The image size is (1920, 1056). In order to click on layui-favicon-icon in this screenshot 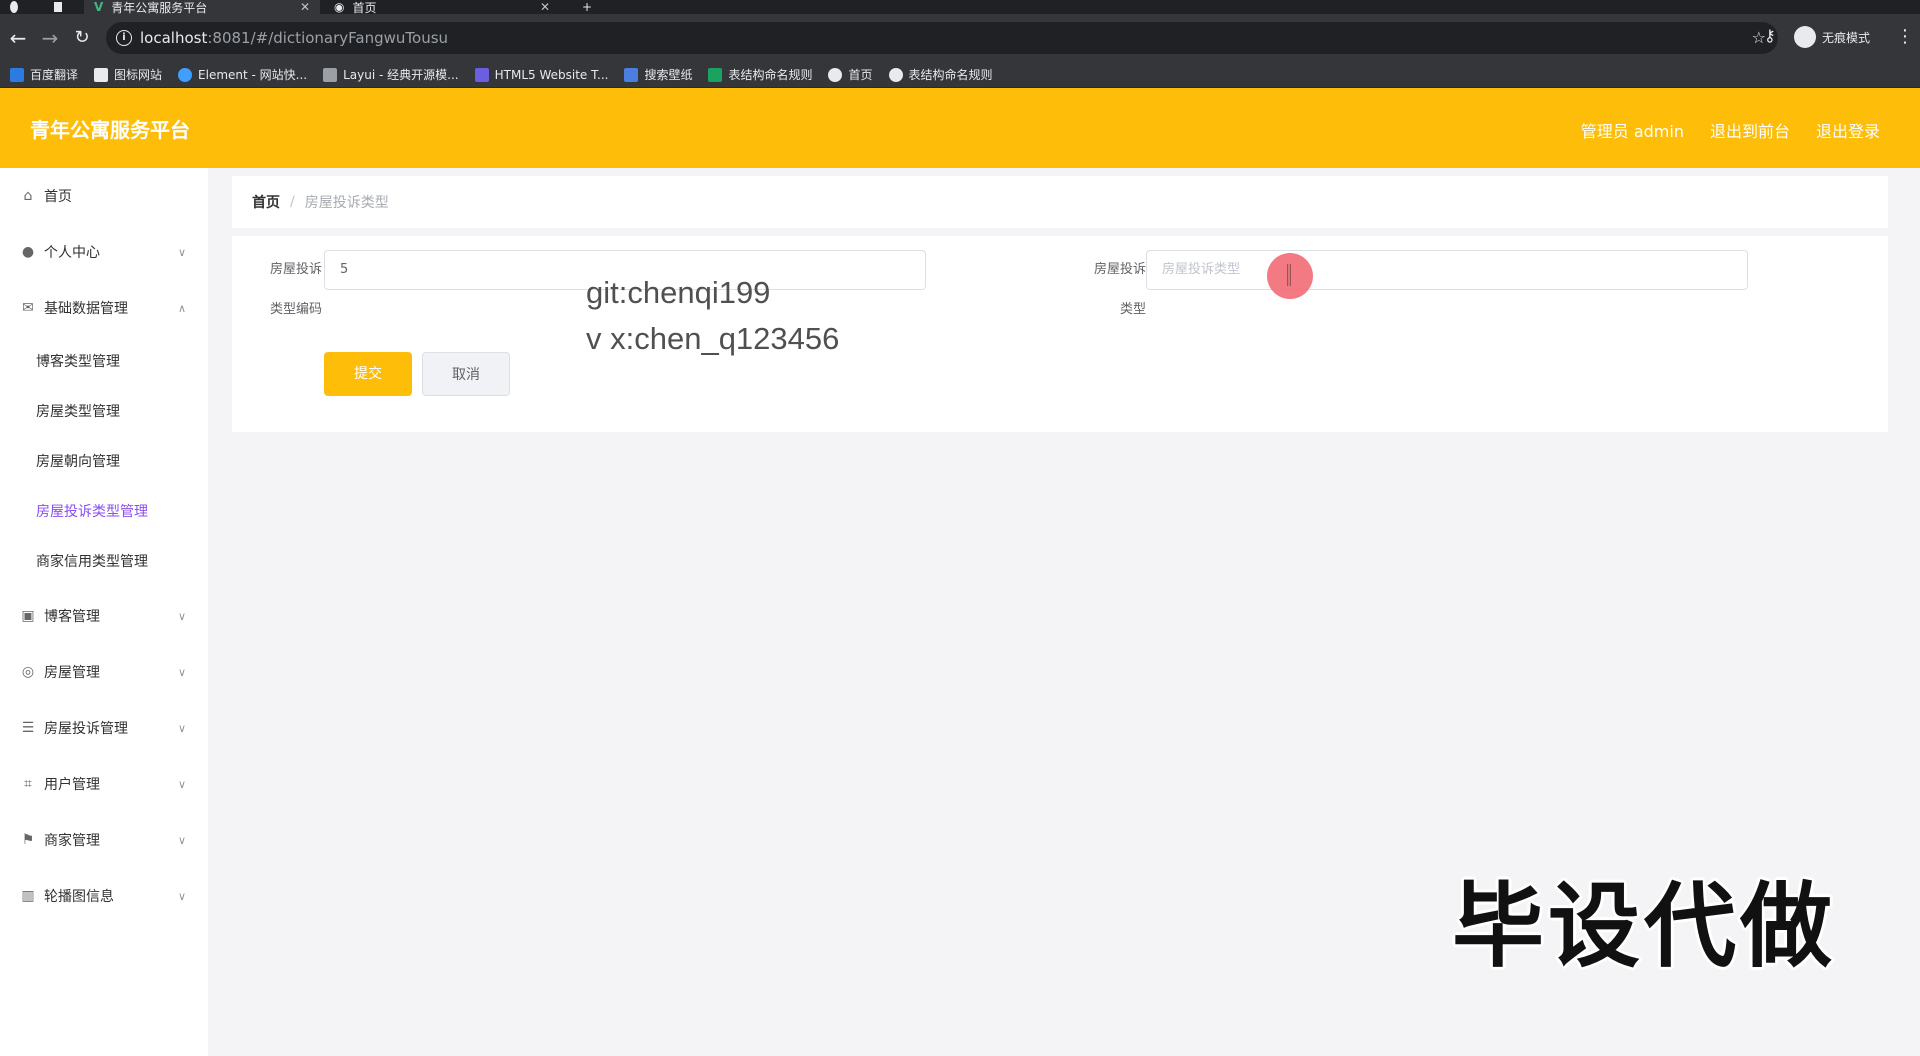, I will do `click(330, 74)`.